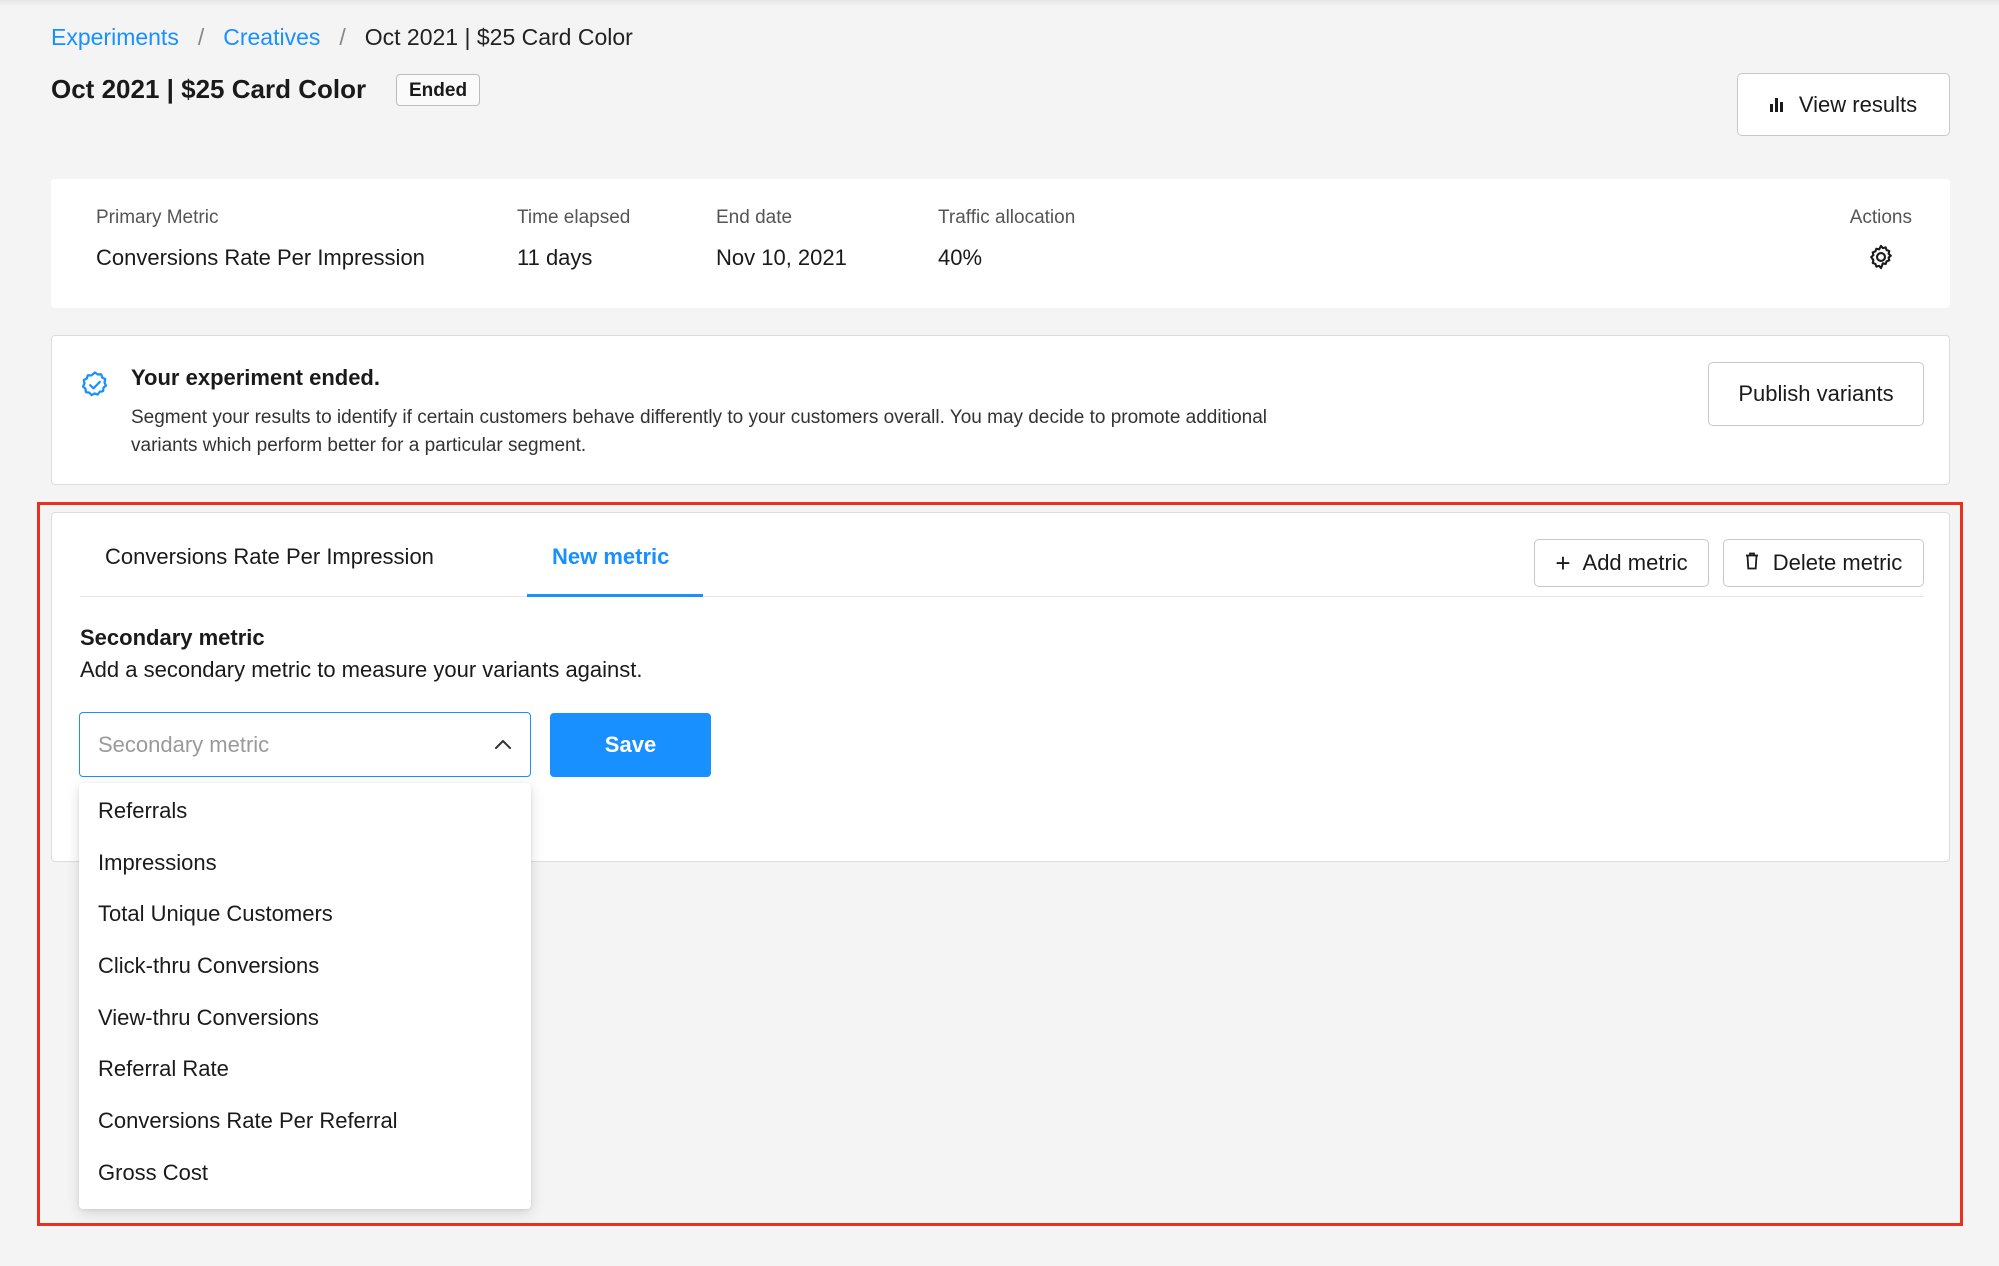 The width and height of the screenshot is (1999, 1266). Describe the element at coordinates (754, 217) in the screenshot. I see `end-date-label: End date` at that location.